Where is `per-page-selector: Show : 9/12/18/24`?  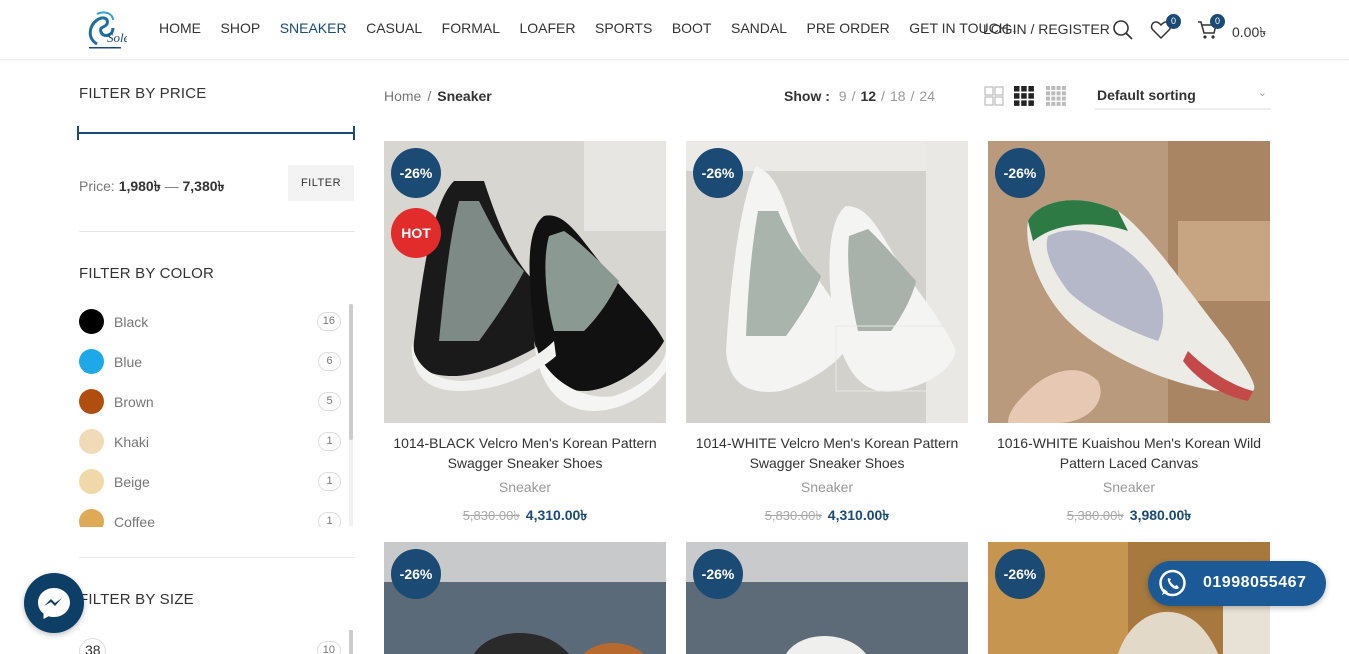
per-page-selector: Show : 9/12/18/24 is located at coordinates (859, 96).